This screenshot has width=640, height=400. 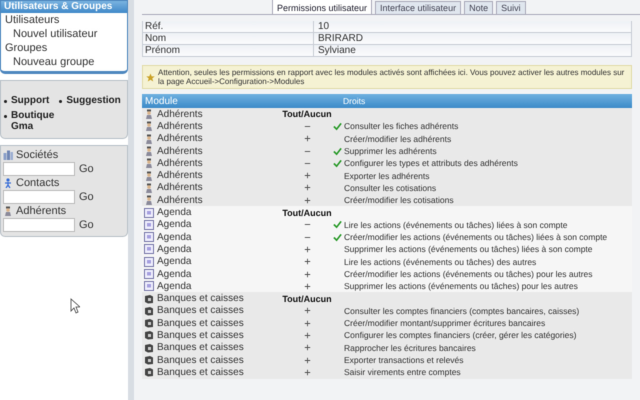 I want to click on field-label: Nom, so click(x=228, y=38).